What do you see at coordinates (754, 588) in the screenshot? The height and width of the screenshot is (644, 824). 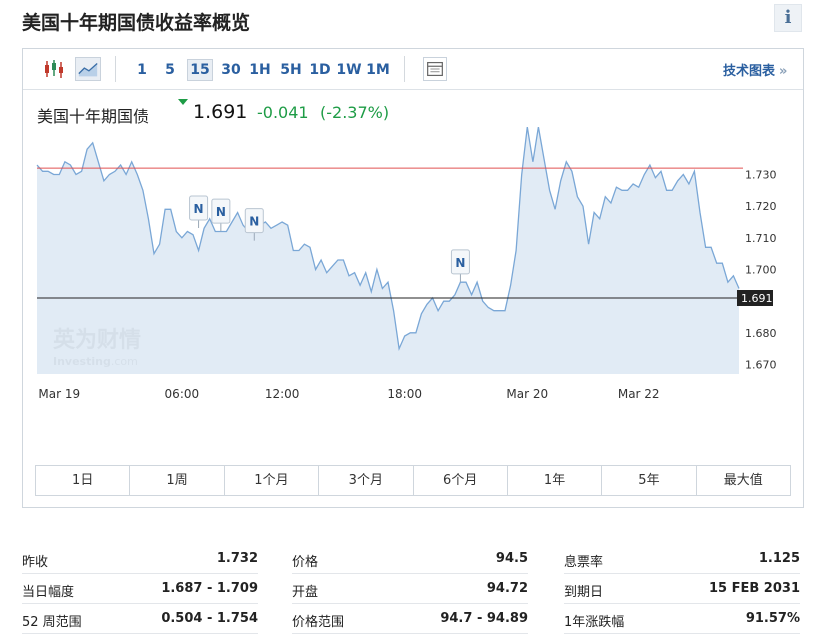 I see `stat-value: 15 FEB 2031` at bounding box center [754, 588].